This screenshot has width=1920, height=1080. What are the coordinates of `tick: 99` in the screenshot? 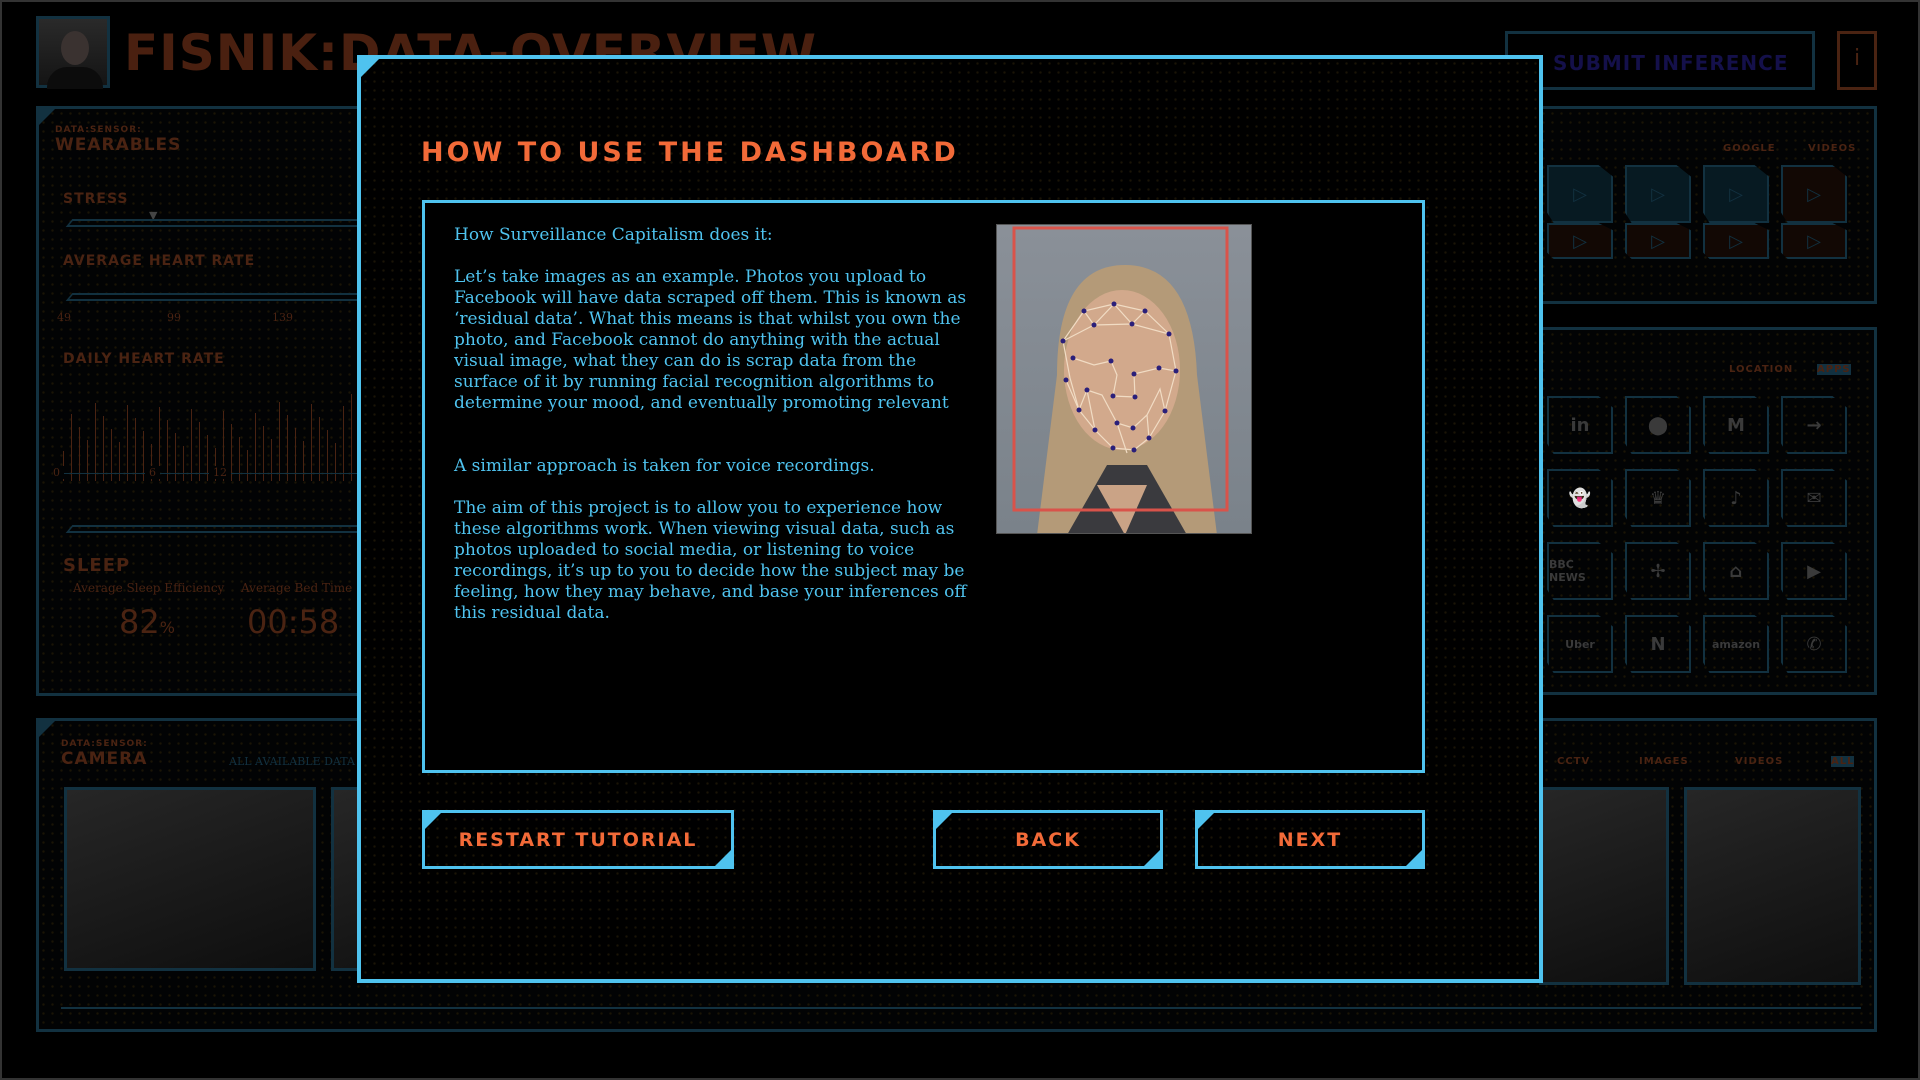 It's located at (174, 317).